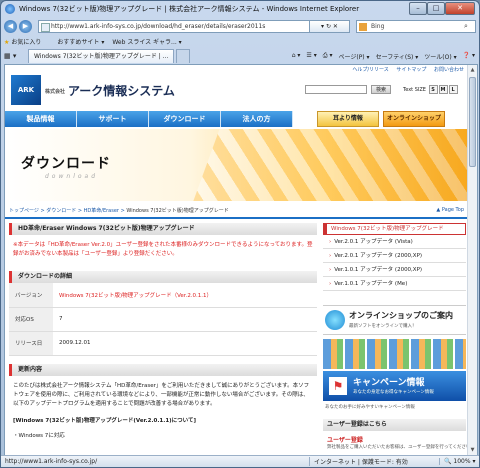 This screenshot has width=480, height=468. I want to click on text-size-control: Text SIZE SML, so click(430, 89).